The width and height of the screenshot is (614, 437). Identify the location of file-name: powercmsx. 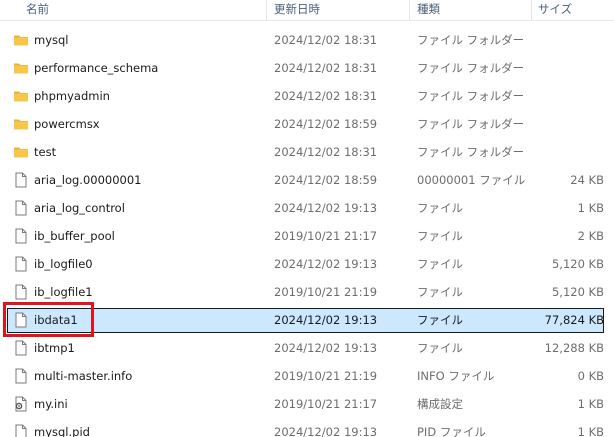
(67, 124).